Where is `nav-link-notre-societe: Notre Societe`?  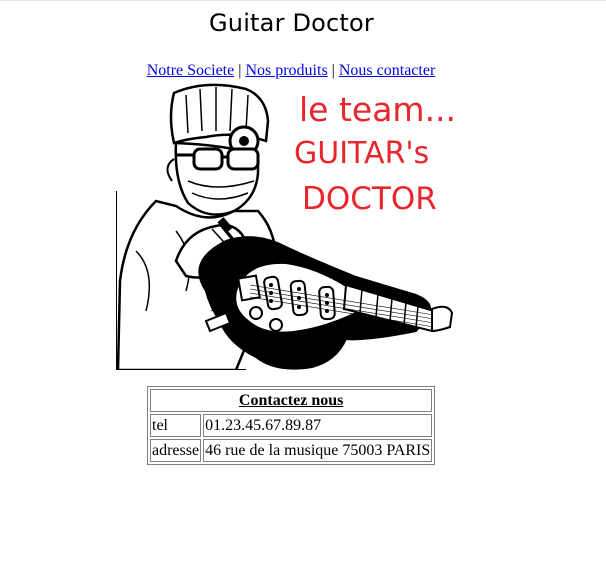 nav-link-notre-societe: Notre Societe is located at coordinates (191, 70).